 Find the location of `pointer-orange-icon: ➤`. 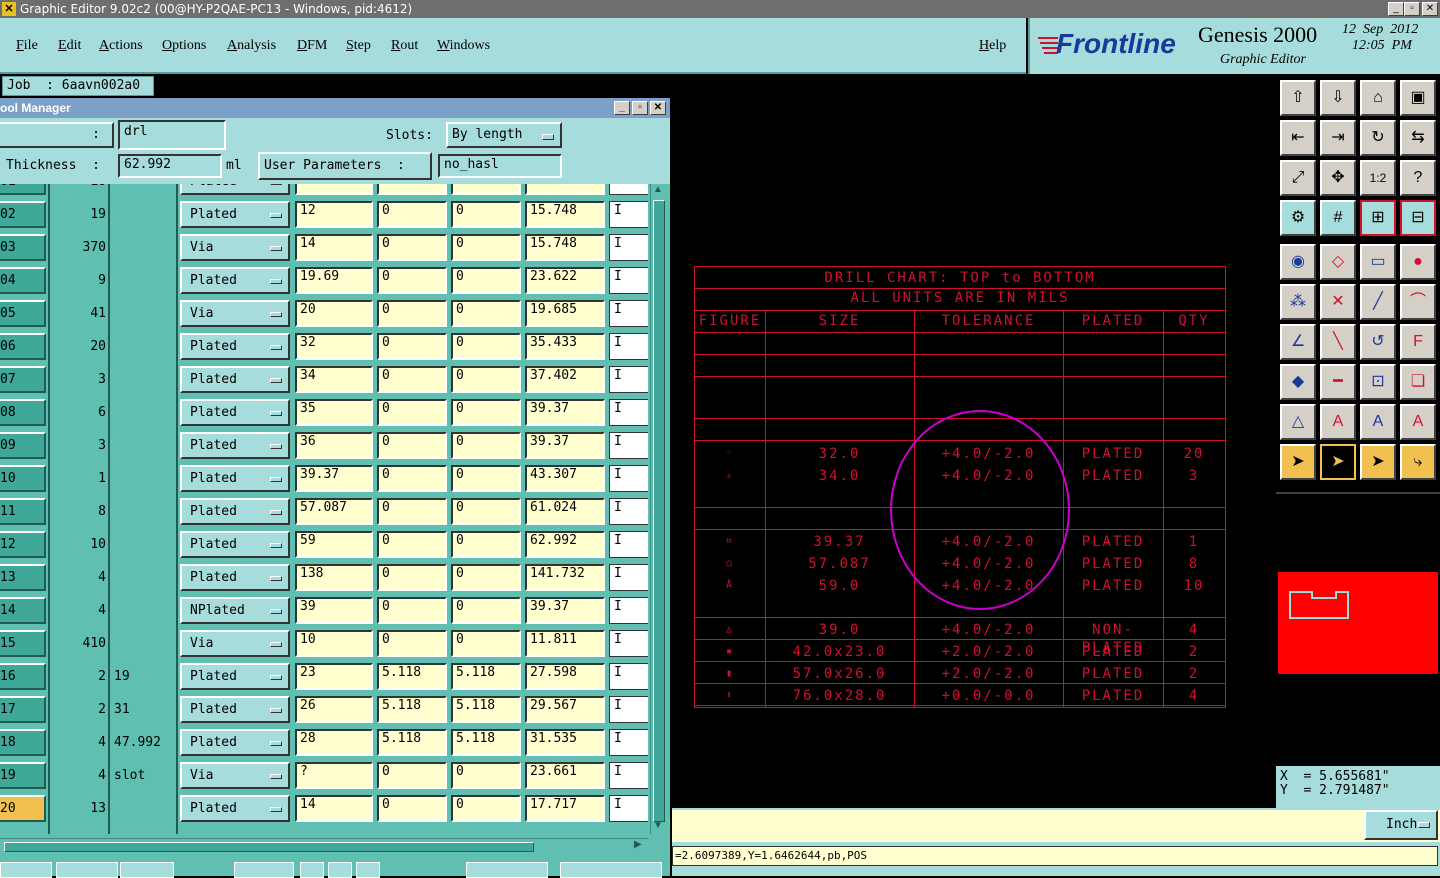

pointer-orange-icon: ➤ is located at coordinates (1378, 462).